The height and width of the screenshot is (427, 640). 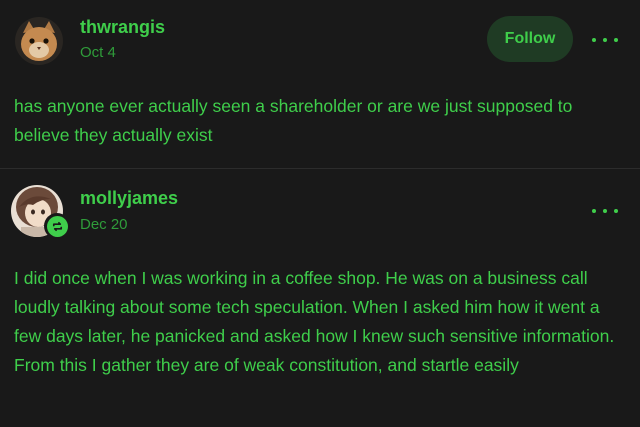 I want to click on follow-button: Follow, so click(x=530, y=39).